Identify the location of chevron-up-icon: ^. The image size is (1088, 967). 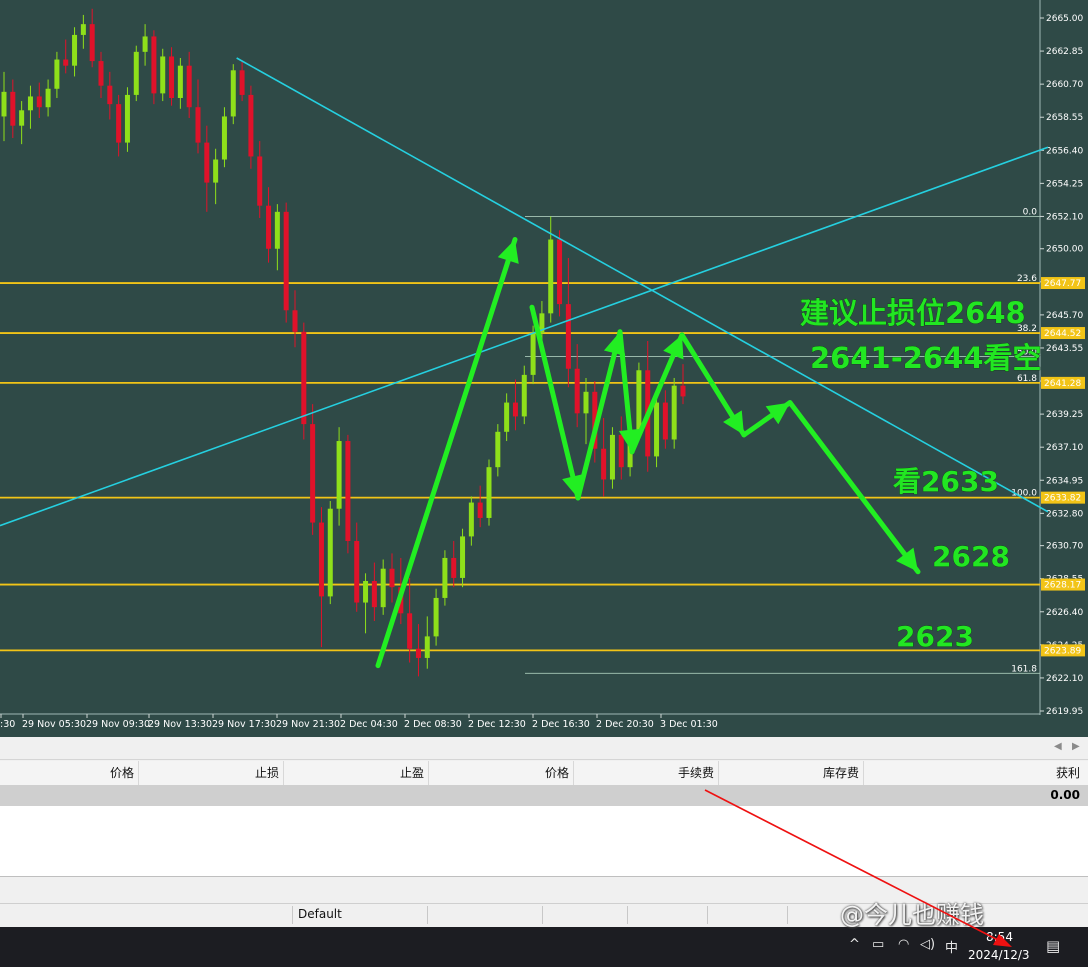
(854, 944).